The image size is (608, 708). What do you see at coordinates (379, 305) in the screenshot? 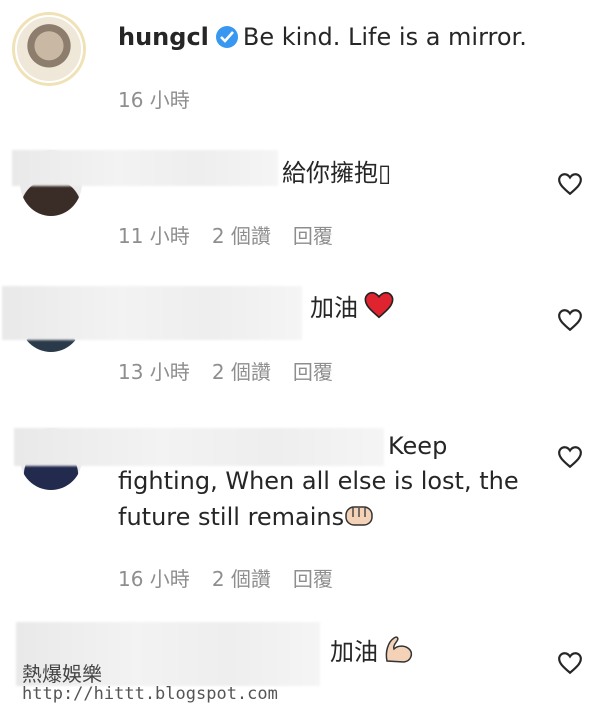
I see `red-heart-icon` at bounding box center [379, 305].